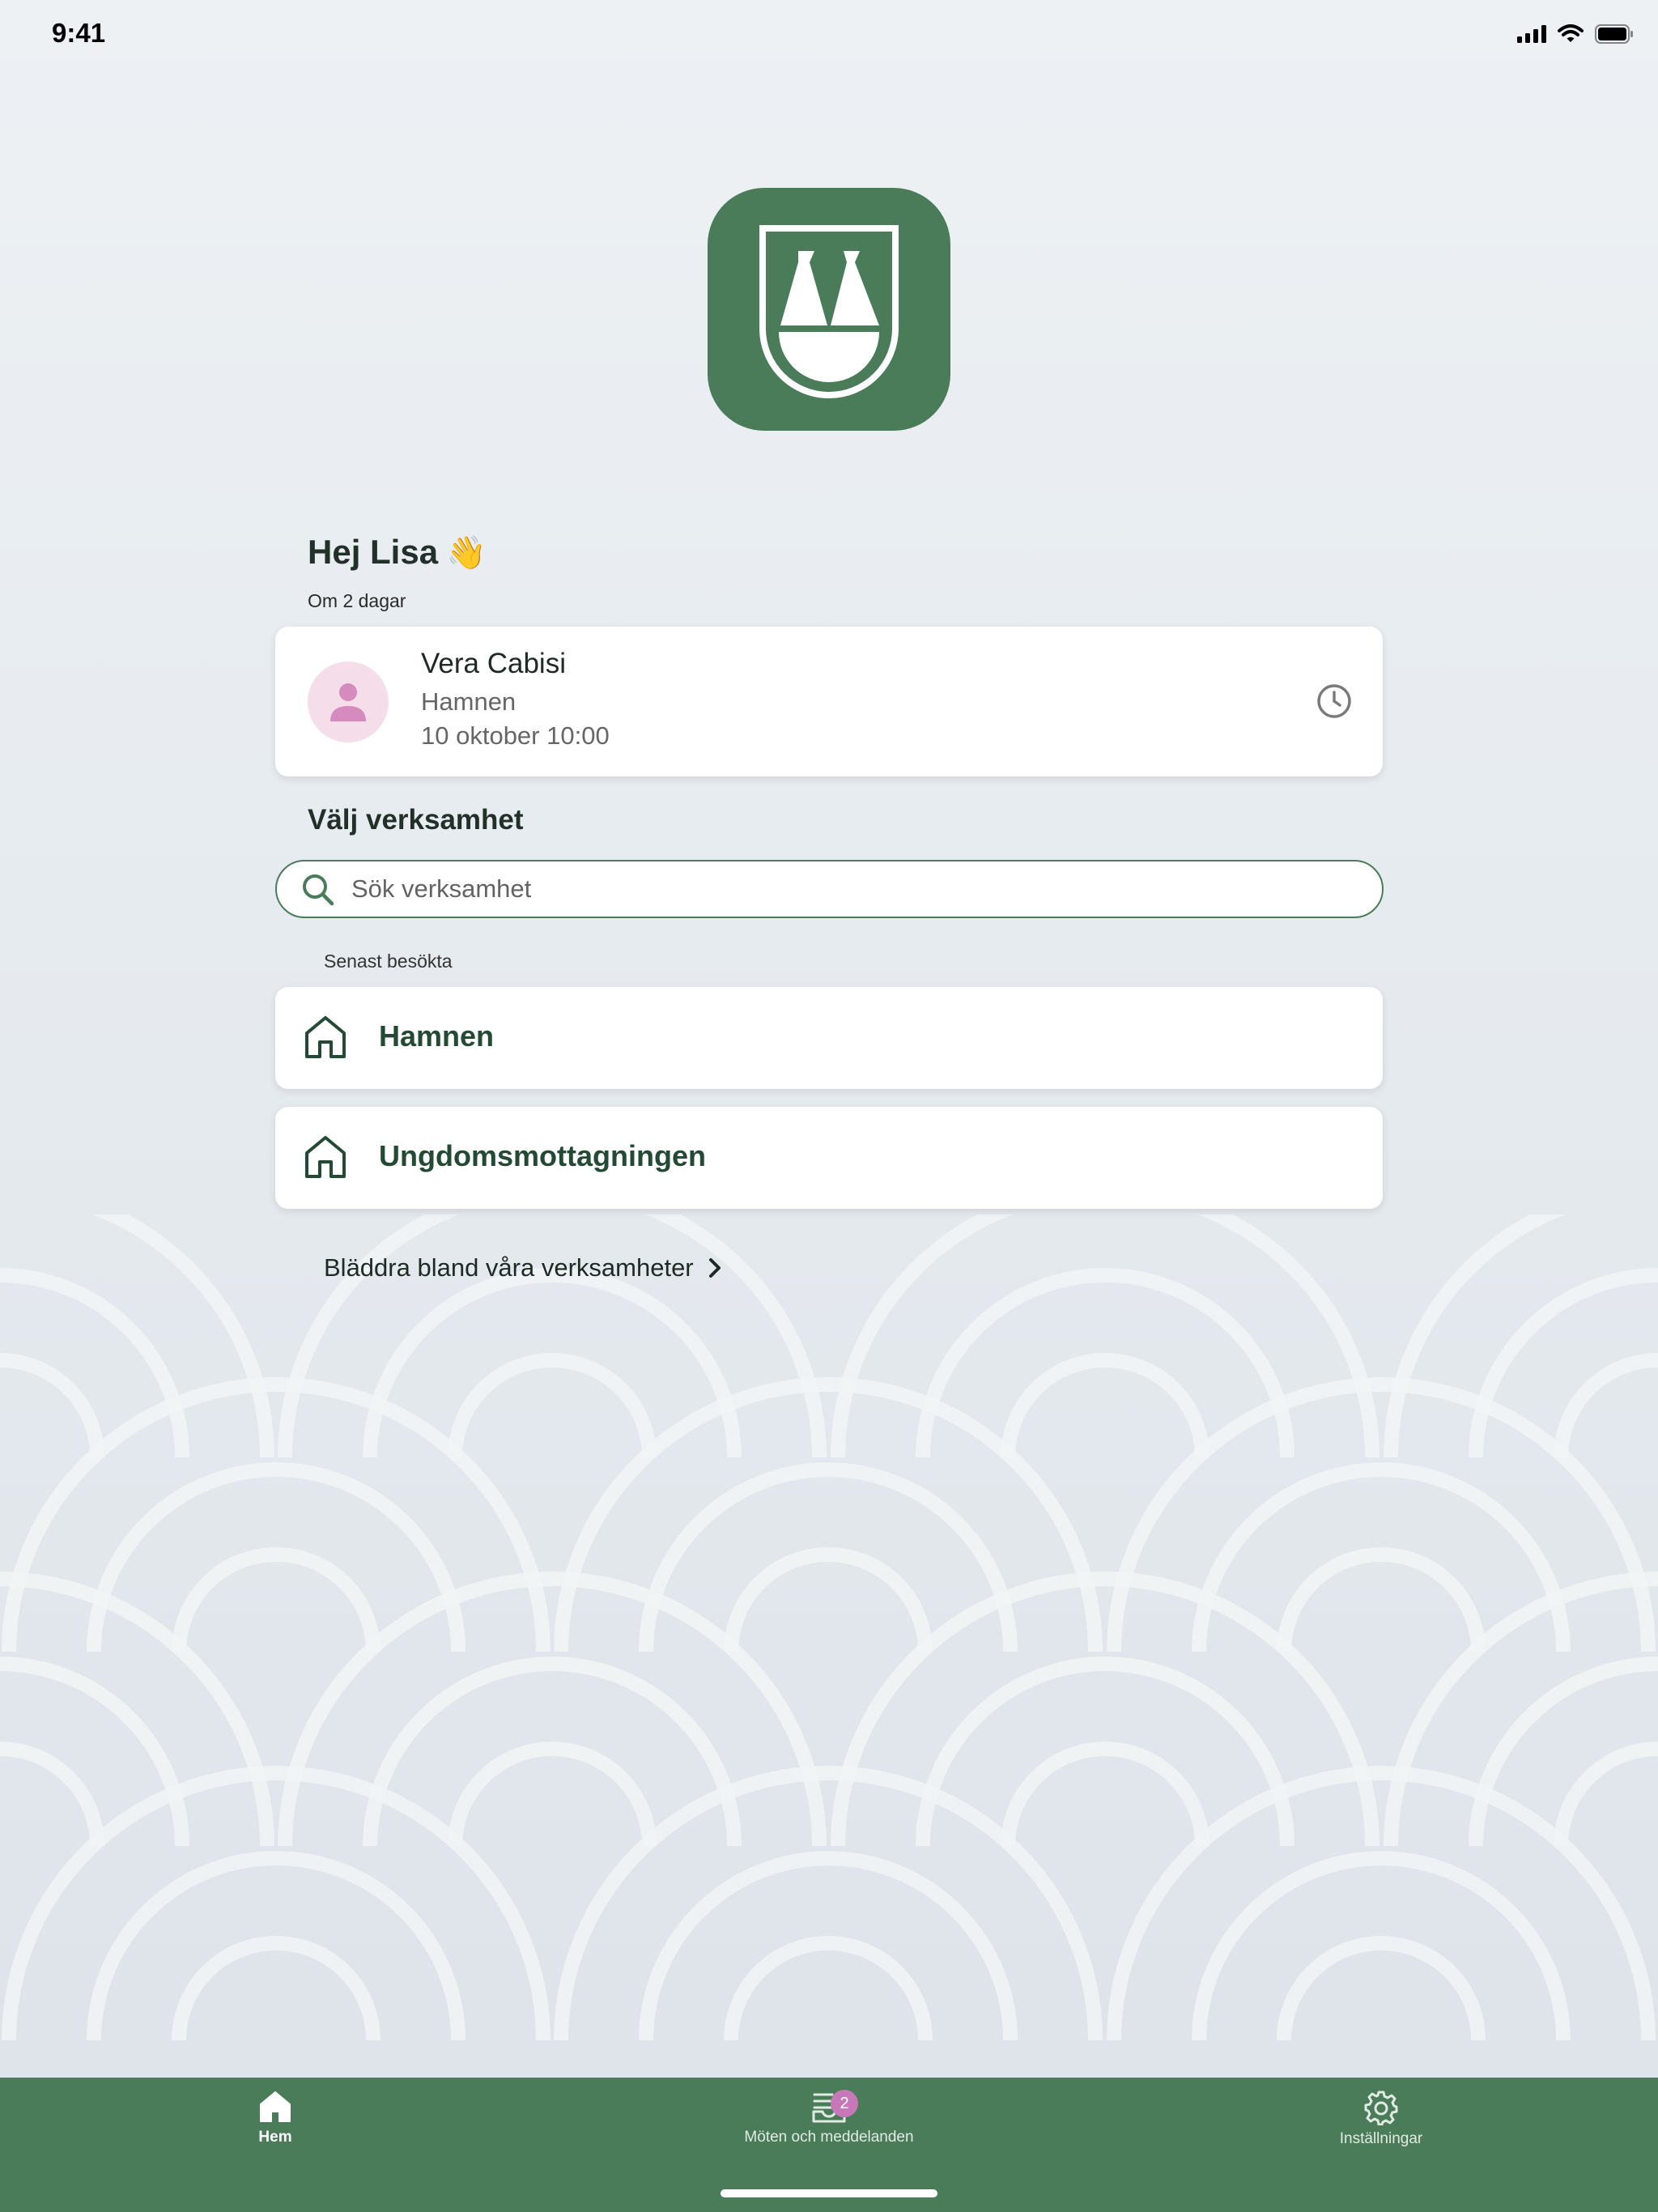 Image resolution: width=1658 pixels, height=2212 pixels. Describe the element at coordinates (388, 961) in the screenshot. I see `recent-label: Senast besökta` at that location.